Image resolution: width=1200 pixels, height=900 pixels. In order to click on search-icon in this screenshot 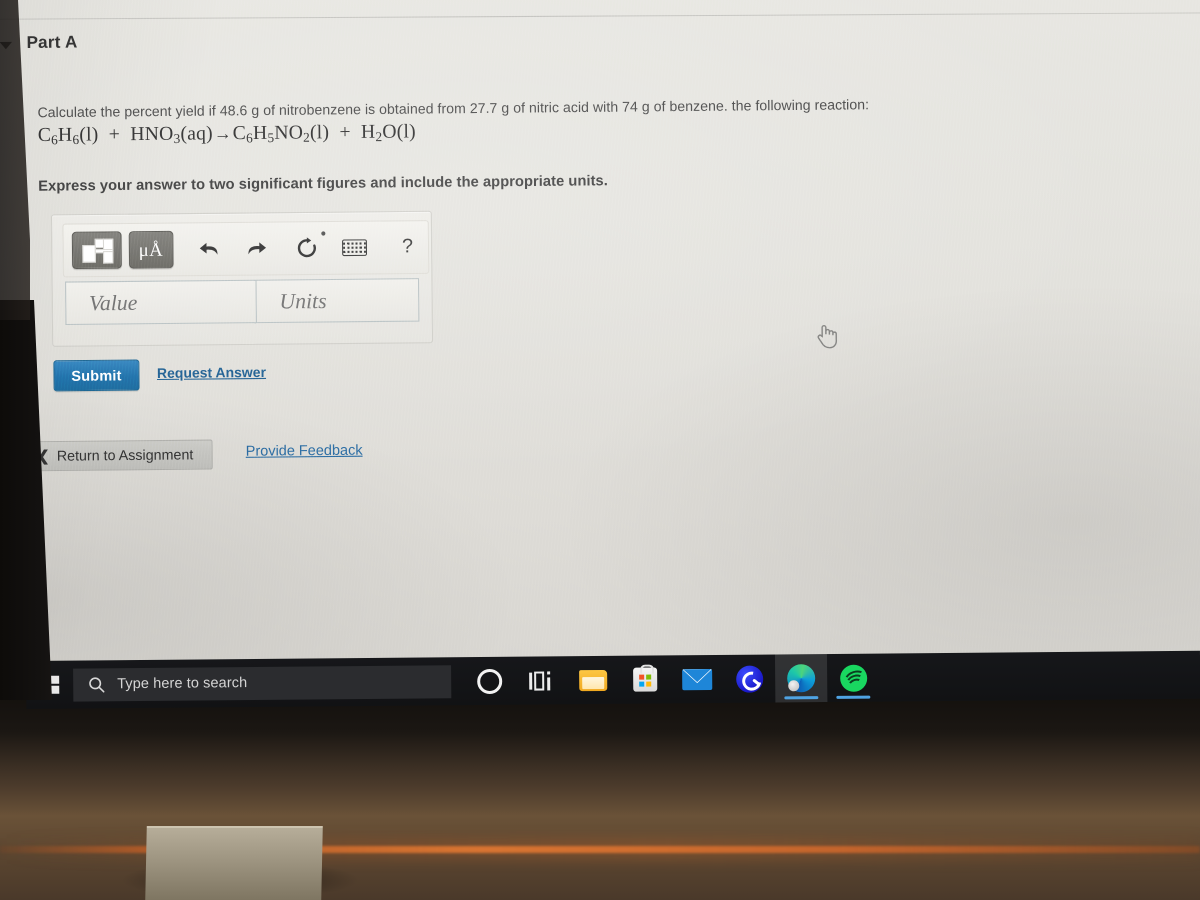, I will do `click(97, 684)`.